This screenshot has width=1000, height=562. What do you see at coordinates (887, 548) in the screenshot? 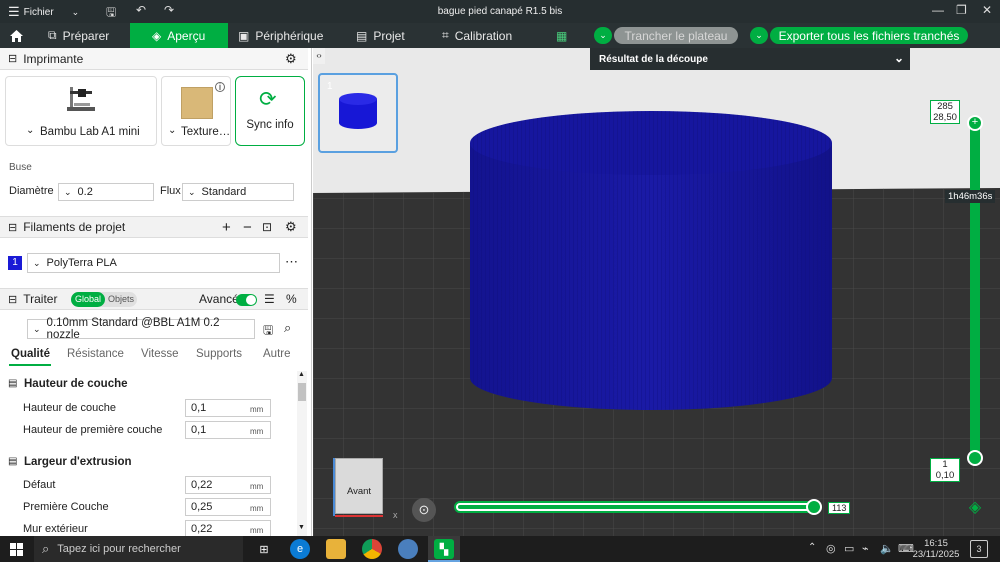
I see `tray-volume-icon: 🔈` at bounding box center [887, 548].